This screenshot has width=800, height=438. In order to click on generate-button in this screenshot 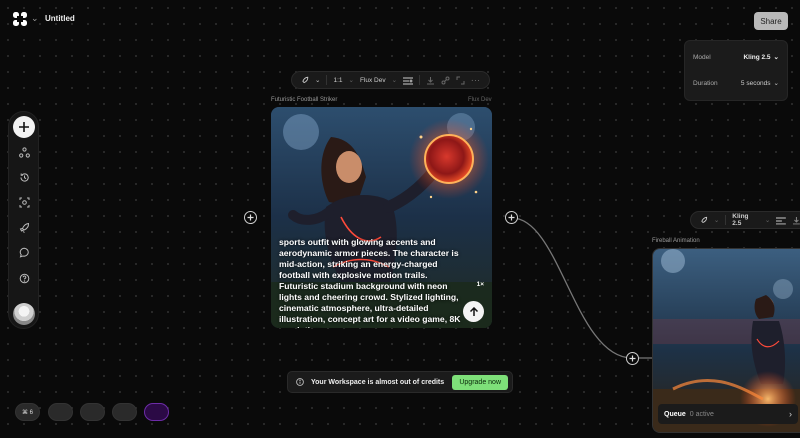, I will do `click(473, 311)`.